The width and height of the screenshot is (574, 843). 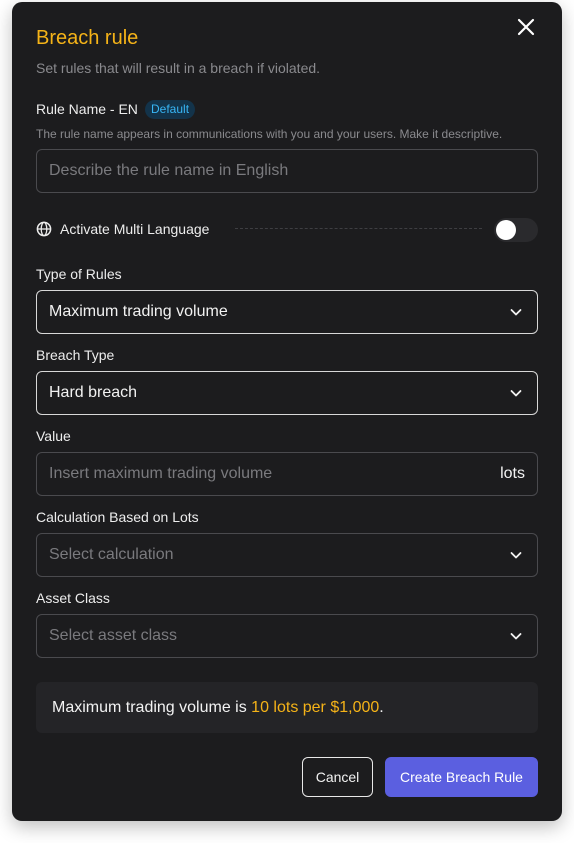 I want to click on toggle-knob, so click(x=506, y=230).